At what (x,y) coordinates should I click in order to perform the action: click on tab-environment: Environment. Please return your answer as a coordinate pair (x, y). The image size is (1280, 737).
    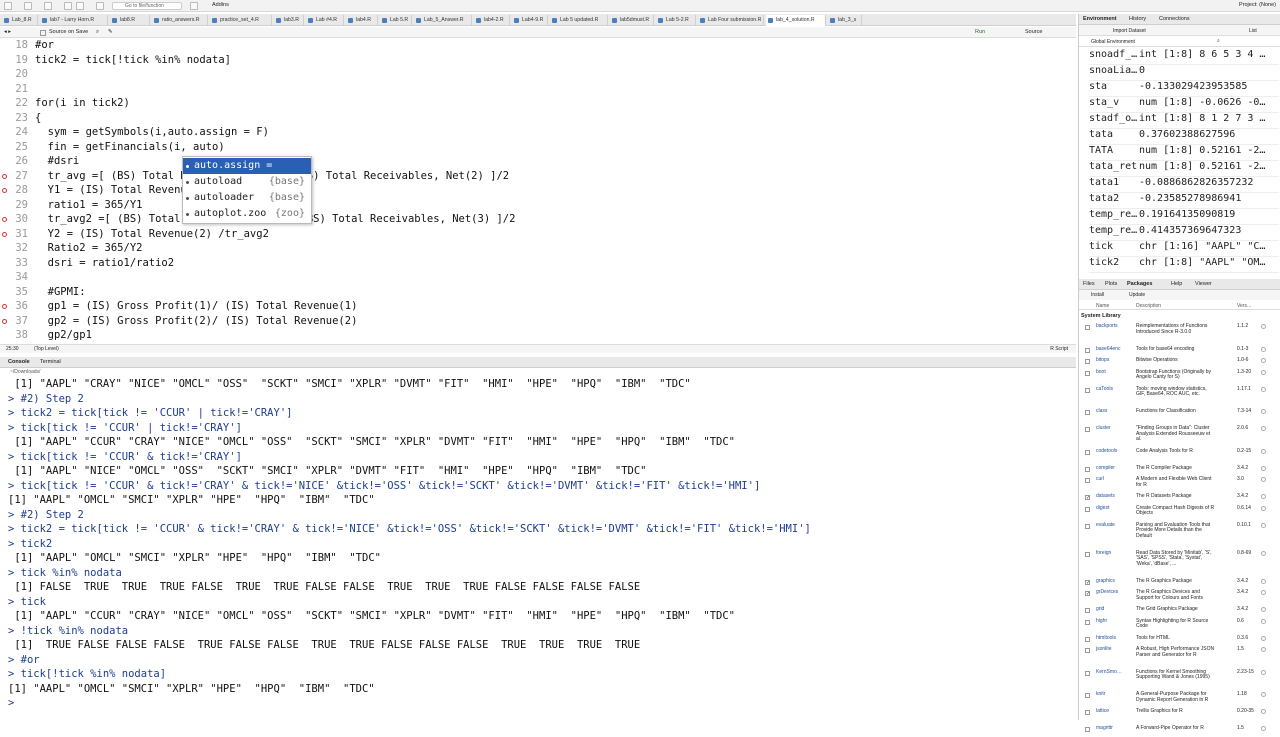
    Looking at the image, I should click on (1100, 19).